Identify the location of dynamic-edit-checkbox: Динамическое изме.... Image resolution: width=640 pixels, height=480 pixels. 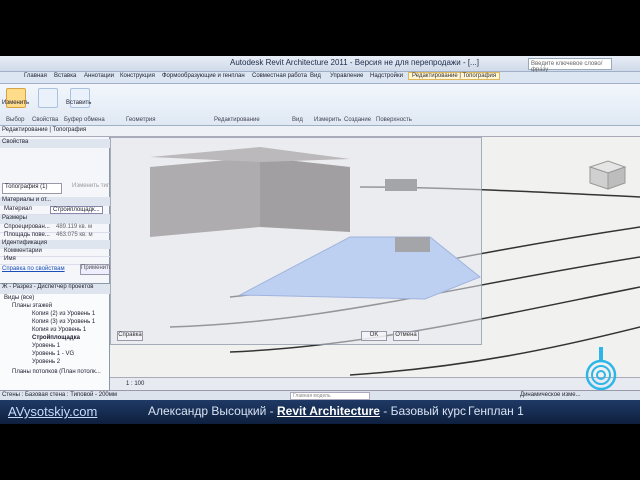
(550, 395).